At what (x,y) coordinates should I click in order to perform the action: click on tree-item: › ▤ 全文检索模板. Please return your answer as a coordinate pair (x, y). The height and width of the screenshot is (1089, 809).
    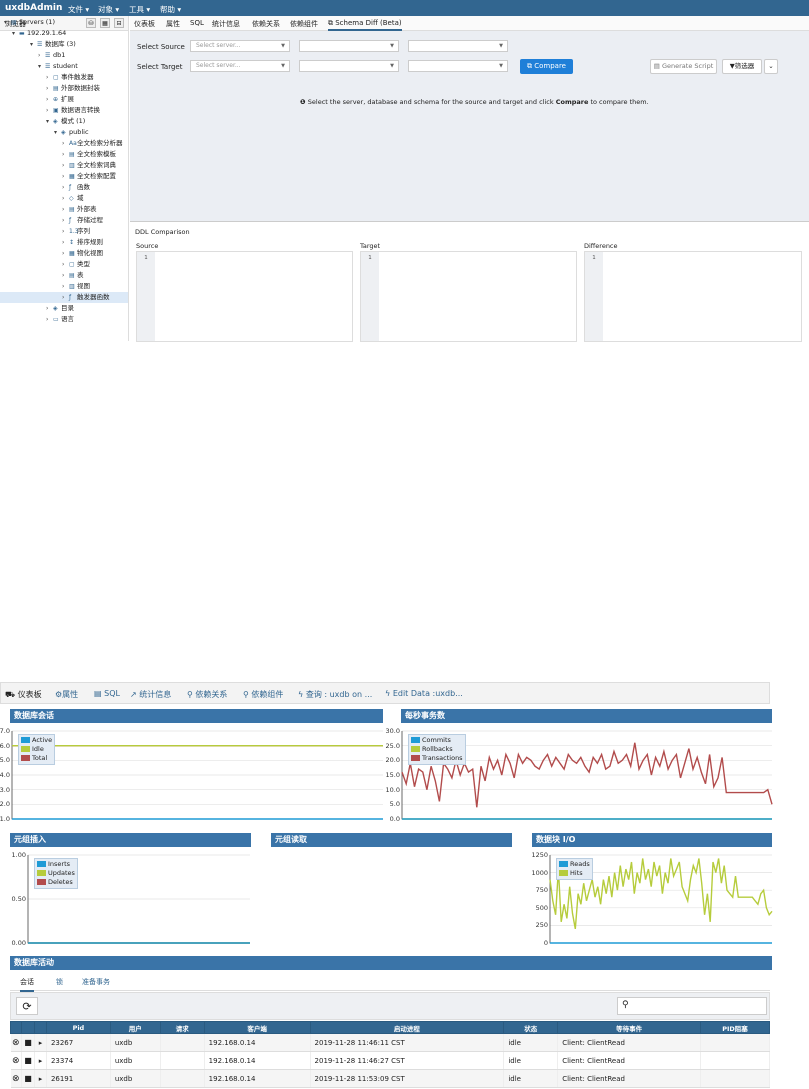
    Looking at the image, I should click on (64, 154).